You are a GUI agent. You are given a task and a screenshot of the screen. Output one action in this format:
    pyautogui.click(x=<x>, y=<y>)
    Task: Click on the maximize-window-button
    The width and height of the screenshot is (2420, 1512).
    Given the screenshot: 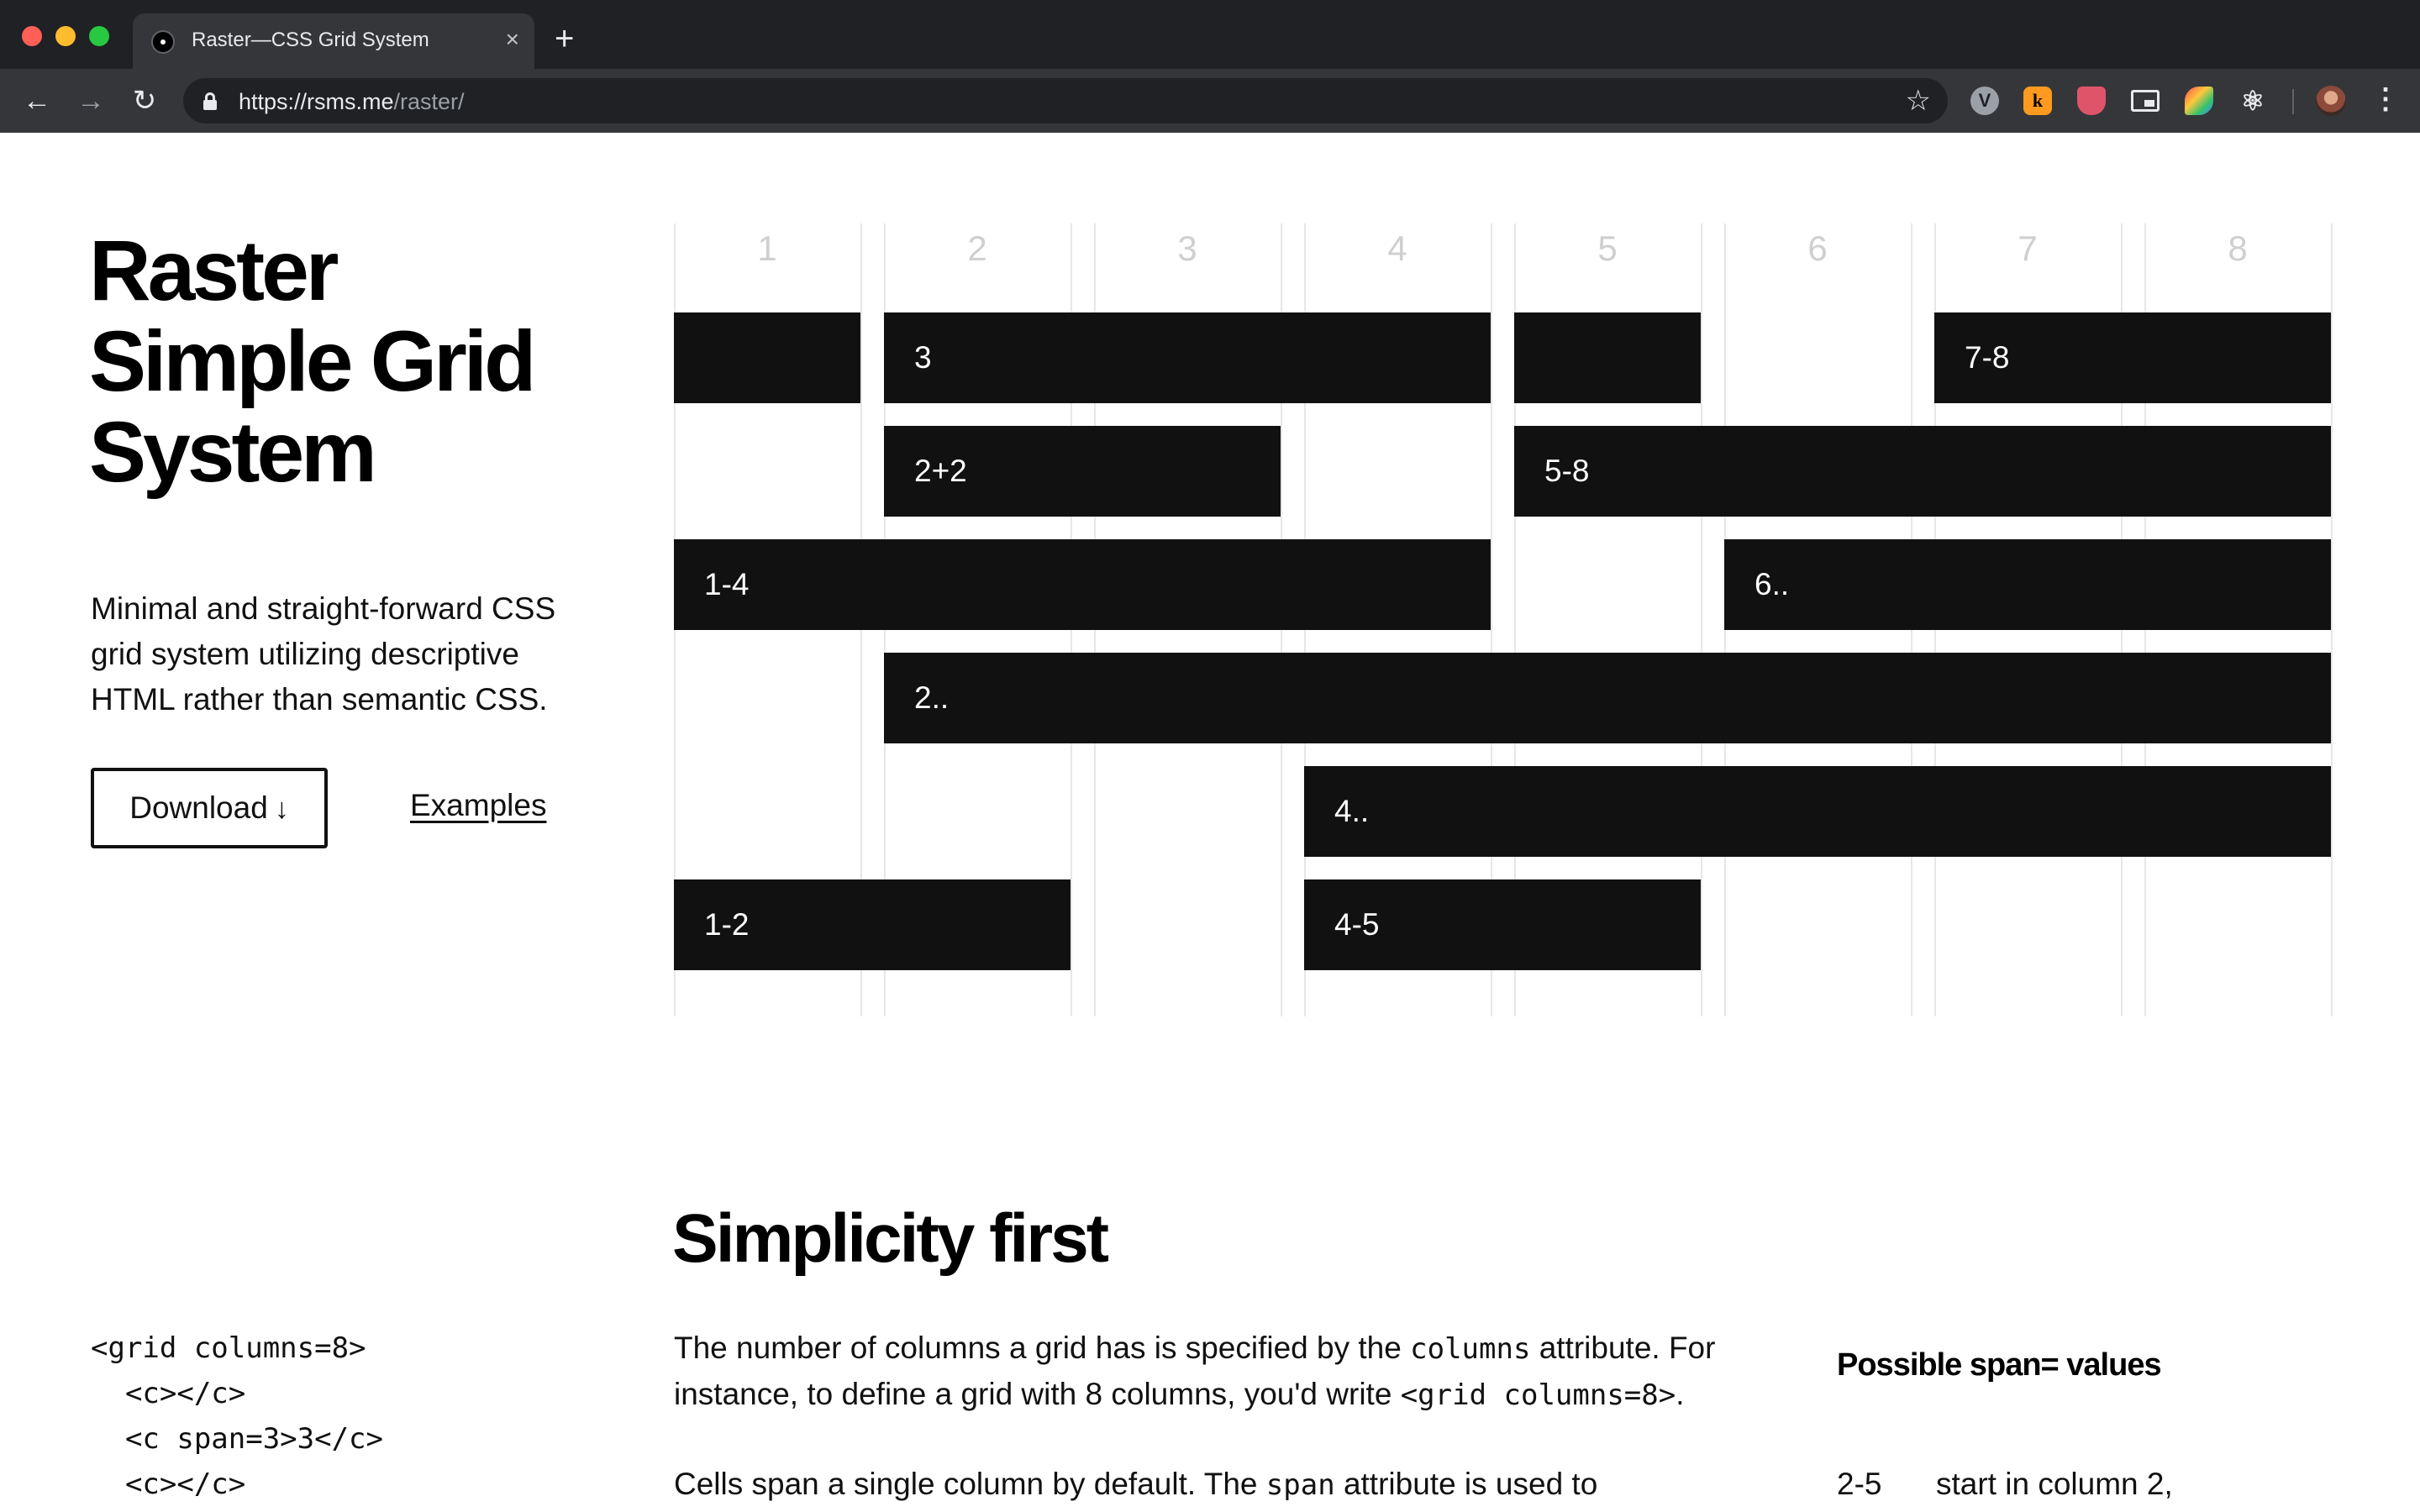 What is the action you would take?
    pyautogui.click(x=99, y=36)
    